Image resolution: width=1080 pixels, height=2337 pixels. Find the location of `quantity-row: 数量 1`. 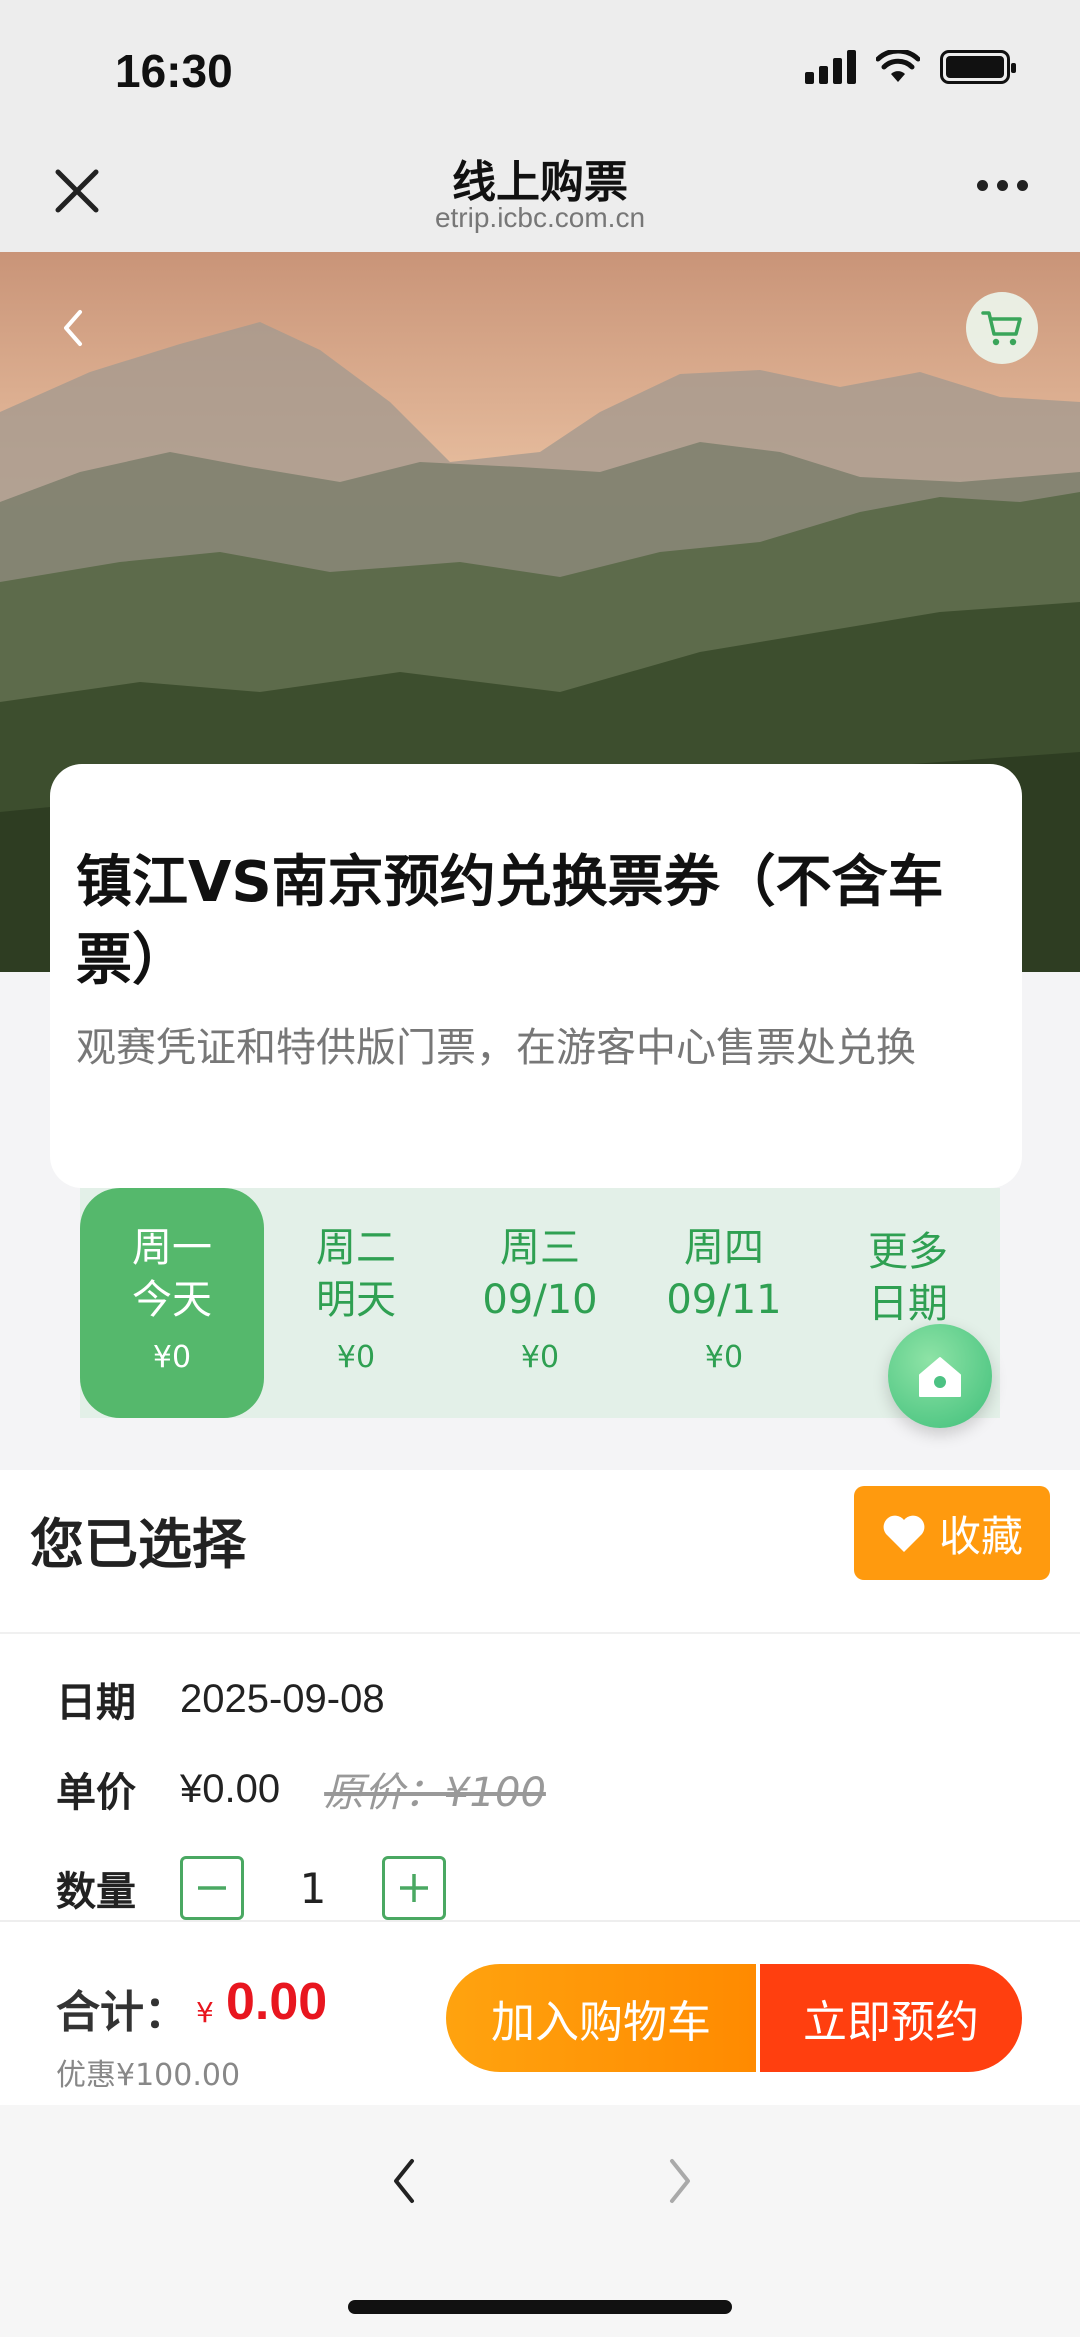

quantity-row: 数量 1 is located at coordinates (251, 1888).